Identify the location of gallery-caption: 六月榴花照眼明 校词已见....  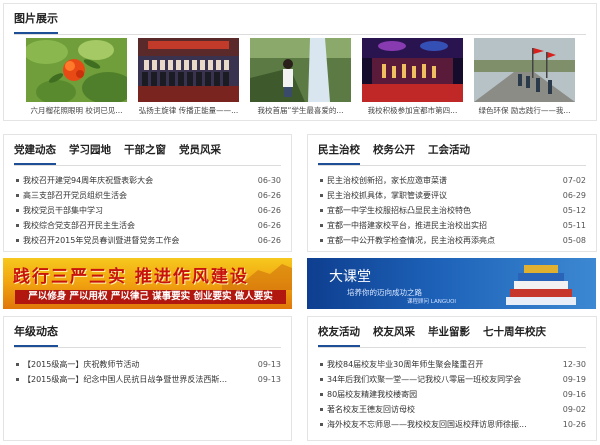
(76, 111).